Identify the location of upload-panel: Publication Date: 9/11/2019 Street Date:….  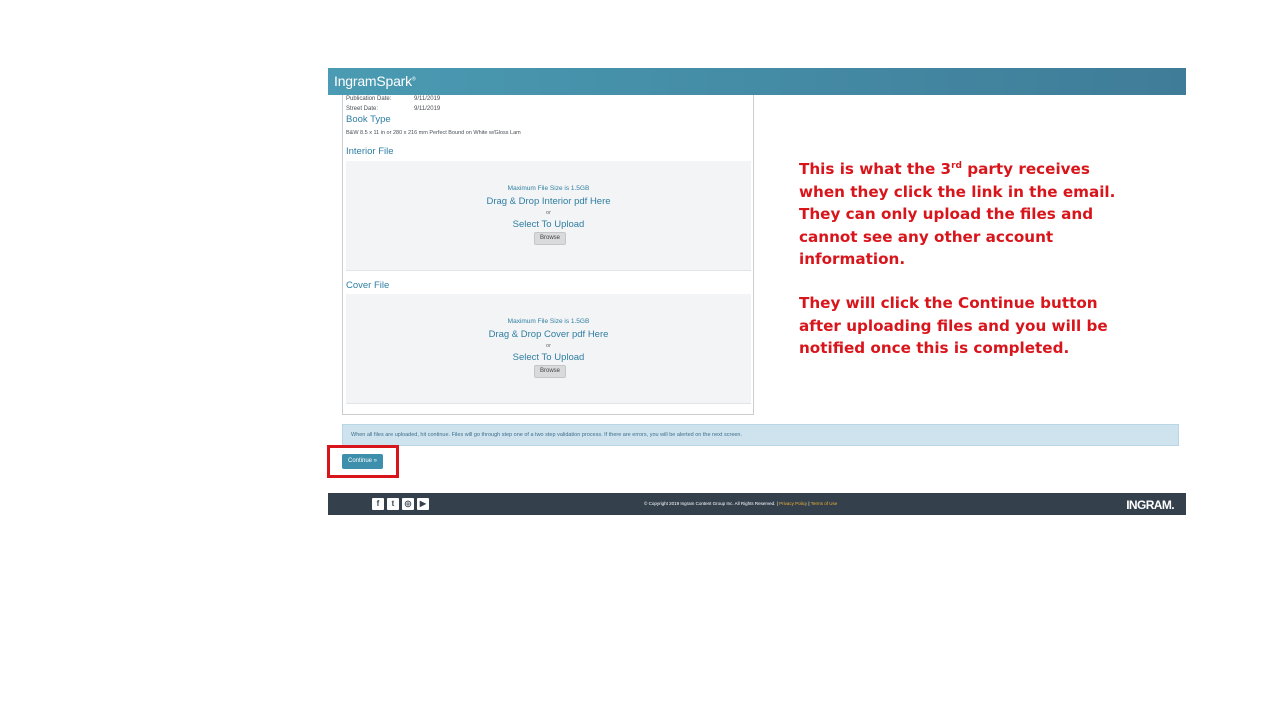
(548, 255).